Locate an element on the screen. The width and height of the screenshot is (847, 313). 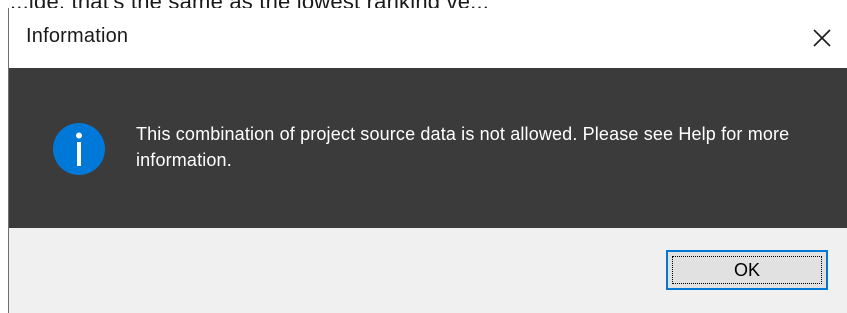
ok-button: OK is located at coordinates (747, 270).